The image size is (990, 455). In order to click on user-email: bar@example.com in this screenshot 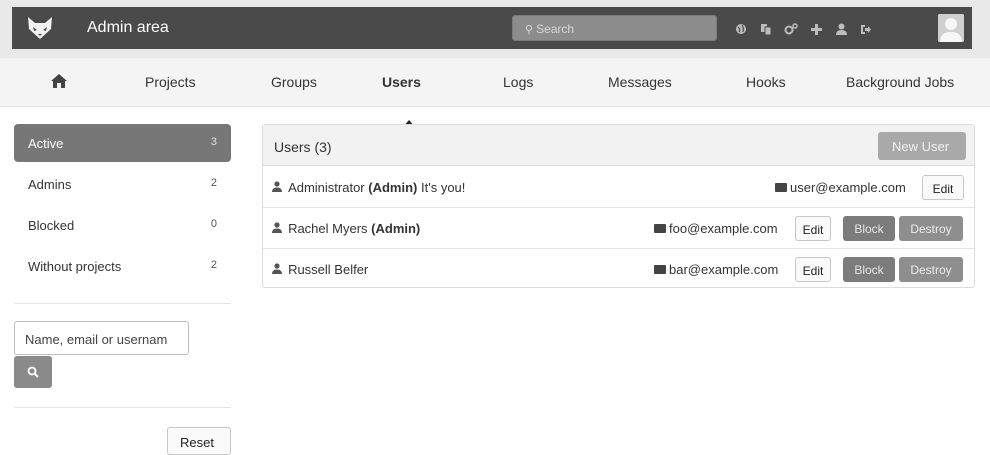, I will do `click(716, 269)`.